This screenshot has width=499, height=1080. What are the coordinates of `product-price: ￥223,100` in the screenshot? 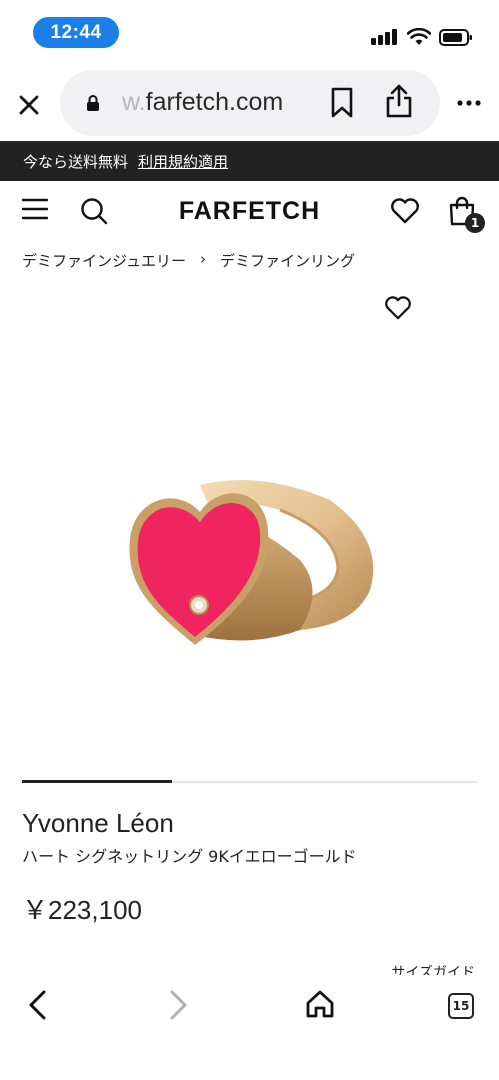 It's located at (82, 910).